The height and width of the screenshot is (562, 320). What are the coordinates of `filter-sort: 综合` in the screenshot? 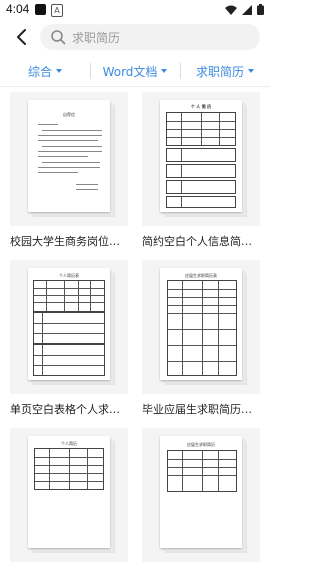 It's located at (45, 71).